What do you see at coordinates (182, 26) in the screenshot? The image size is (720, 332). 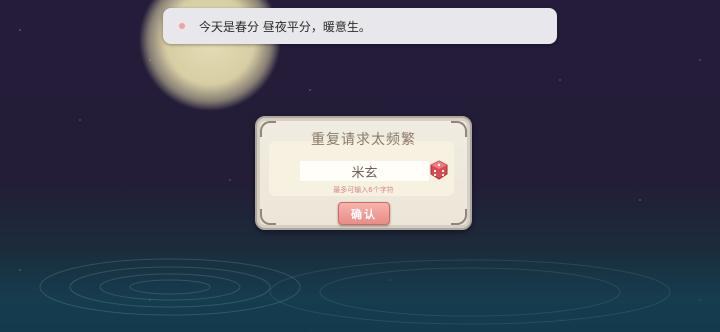 I see `dot-icon` at bounding box center [182, 26].